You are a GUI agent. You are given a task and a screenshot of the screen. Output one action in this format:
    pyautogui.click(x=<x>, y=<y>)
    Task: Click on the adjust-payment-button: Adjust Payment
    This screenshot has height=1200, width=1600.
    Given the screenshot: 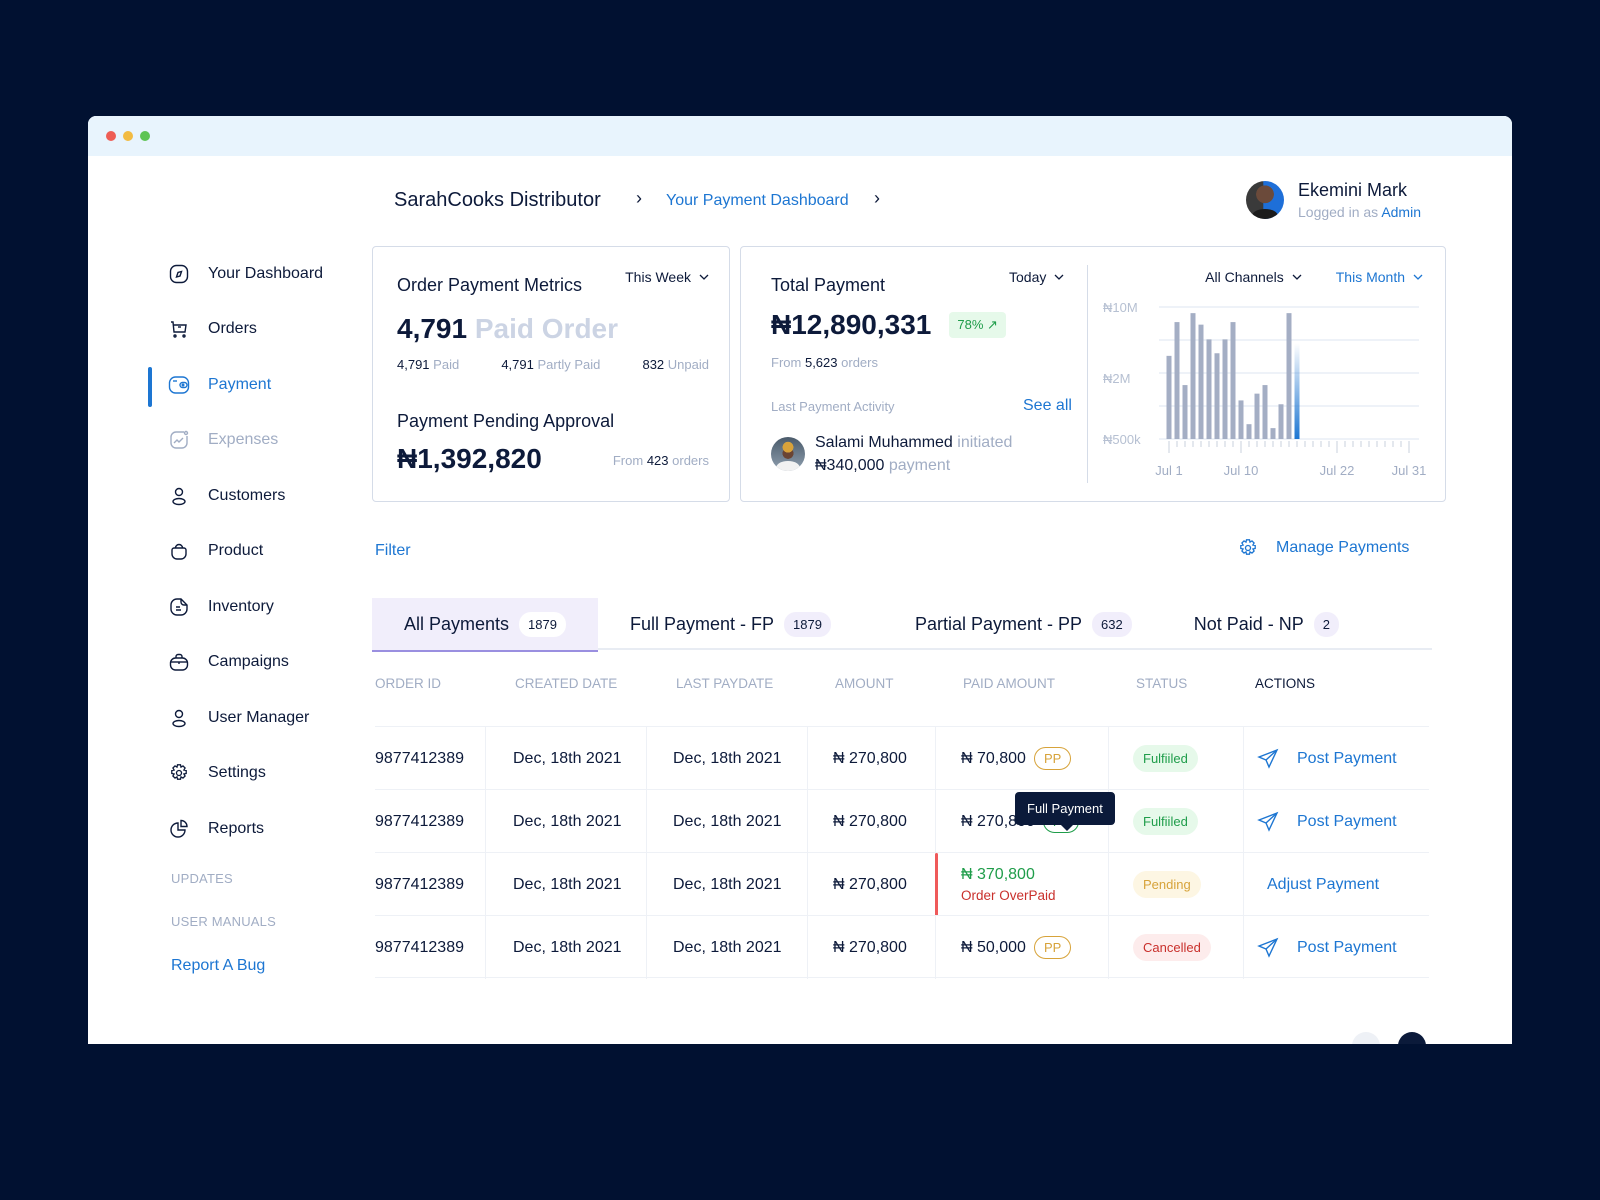 What is the action you would take?
    pyautogui.click(x=1323, y=884)
    